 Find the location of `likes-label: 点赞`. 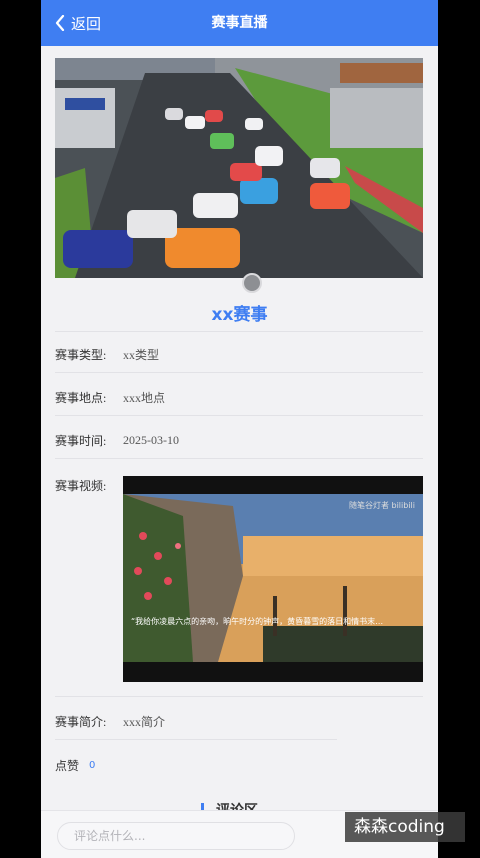

likes-label: 点赞 is located at coordinates (67, 765).